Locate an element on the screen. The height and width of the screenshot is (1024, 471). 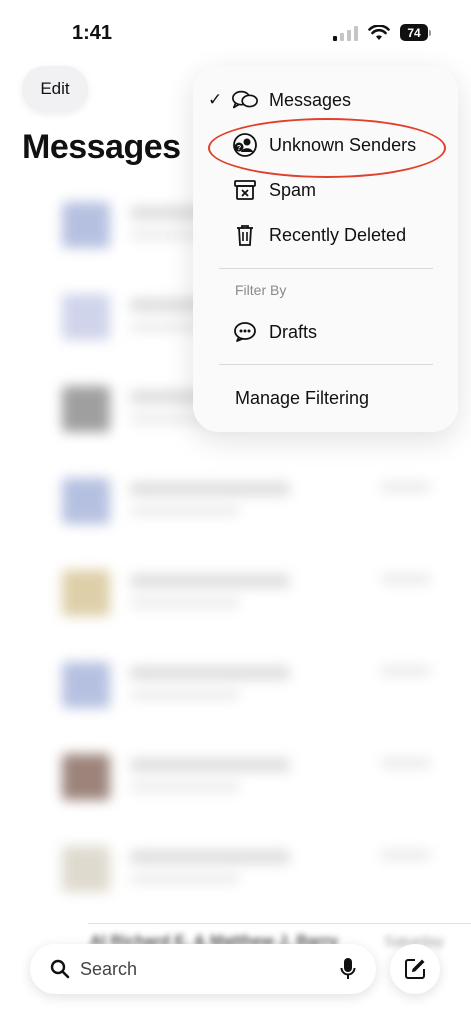
ellipsis-bubble-icon is located at coordinates (245, 332).